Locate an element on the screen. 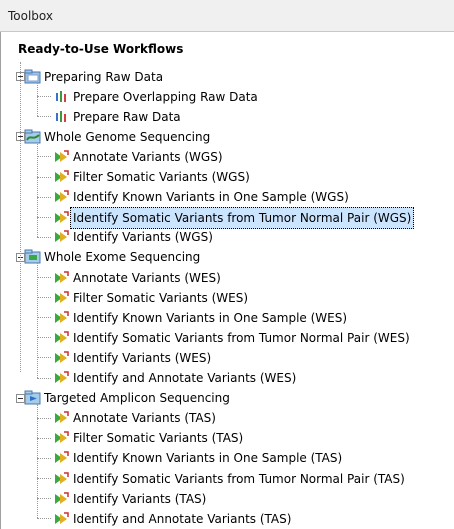  workflow-item-prepare-raw-data: Prepare Raw Data is located at coordinates (117, 116).